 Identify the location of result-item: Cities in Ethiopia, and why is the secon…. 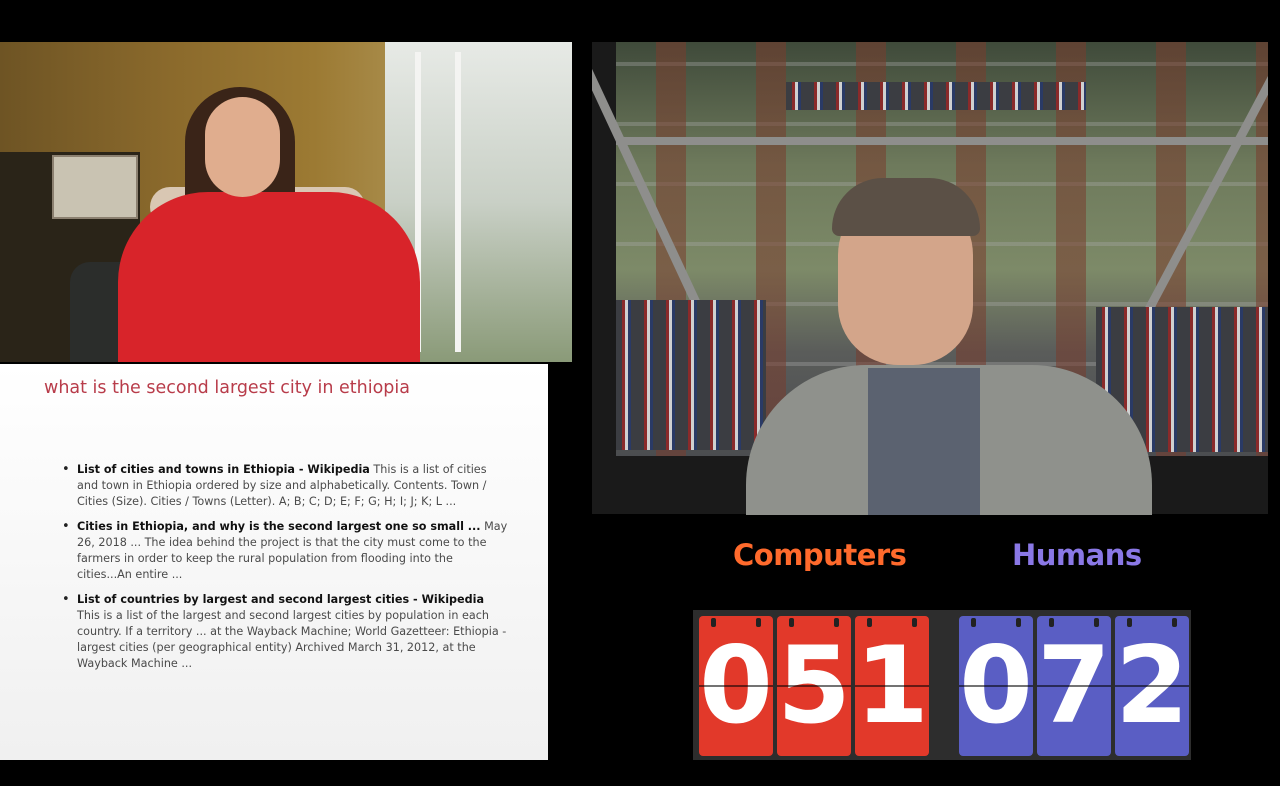
(286, 551).